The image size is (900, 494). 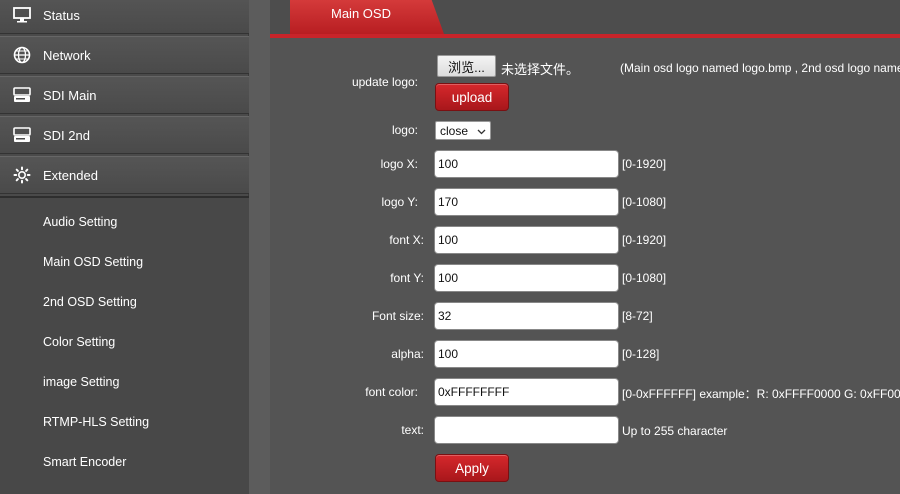 I want to click on text-input, so click(x=526, y=430).